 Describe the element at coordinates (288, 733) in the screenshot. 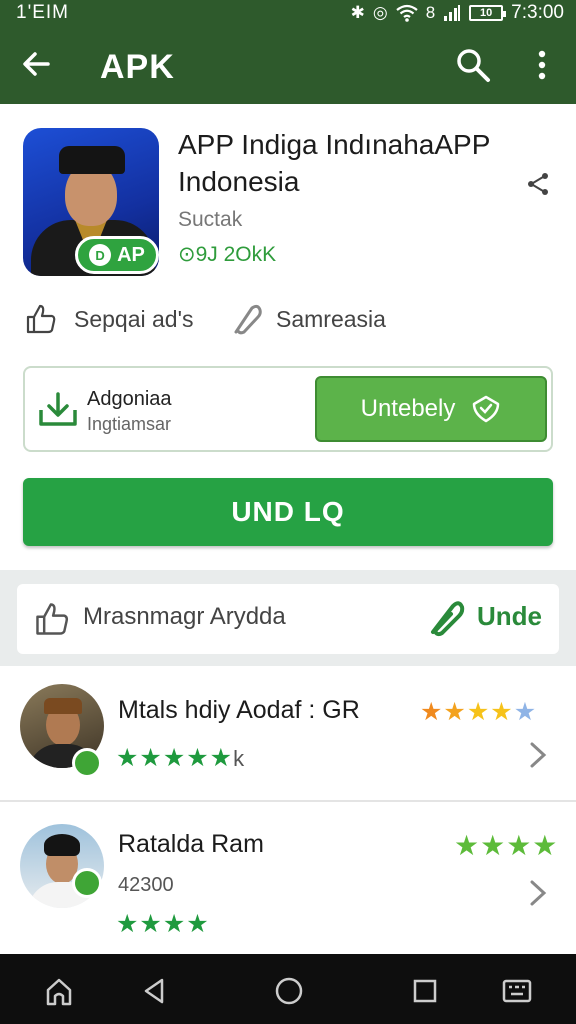

I see `review-item: Mtals hdiy Aodaf : GR ★★★★★ ★★★★★k` at that location.